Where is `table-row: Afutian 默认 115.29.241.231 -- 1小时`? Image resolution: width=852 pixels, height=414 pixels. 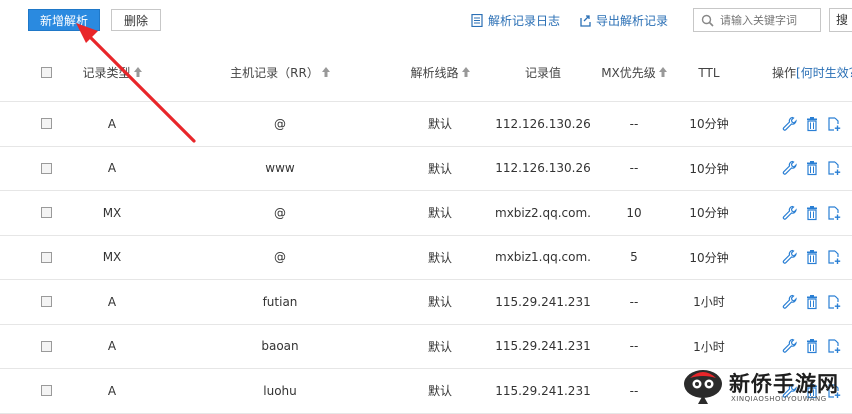
table-row: Afutian 默认 115.29.241.231 -- 1小时 is located at coordinates (426, 302).